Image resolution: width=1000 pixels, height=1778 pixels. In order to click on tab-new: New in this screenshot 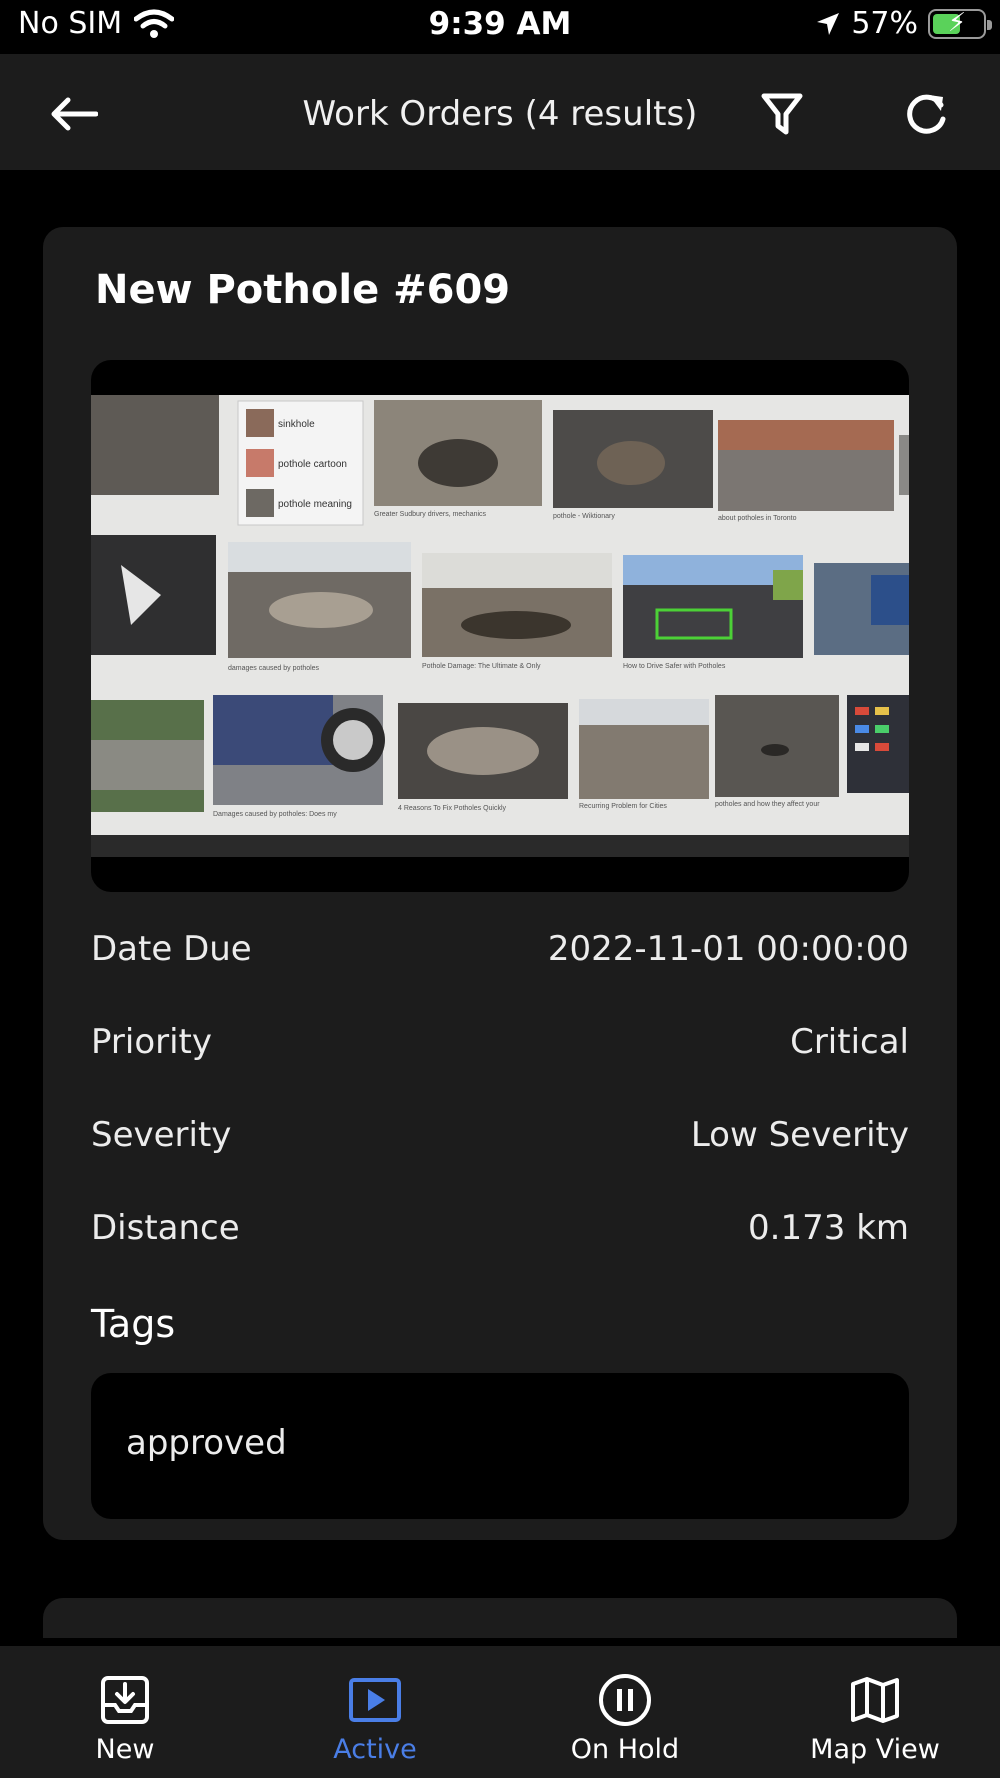, I will do `click(125, 1712)`.